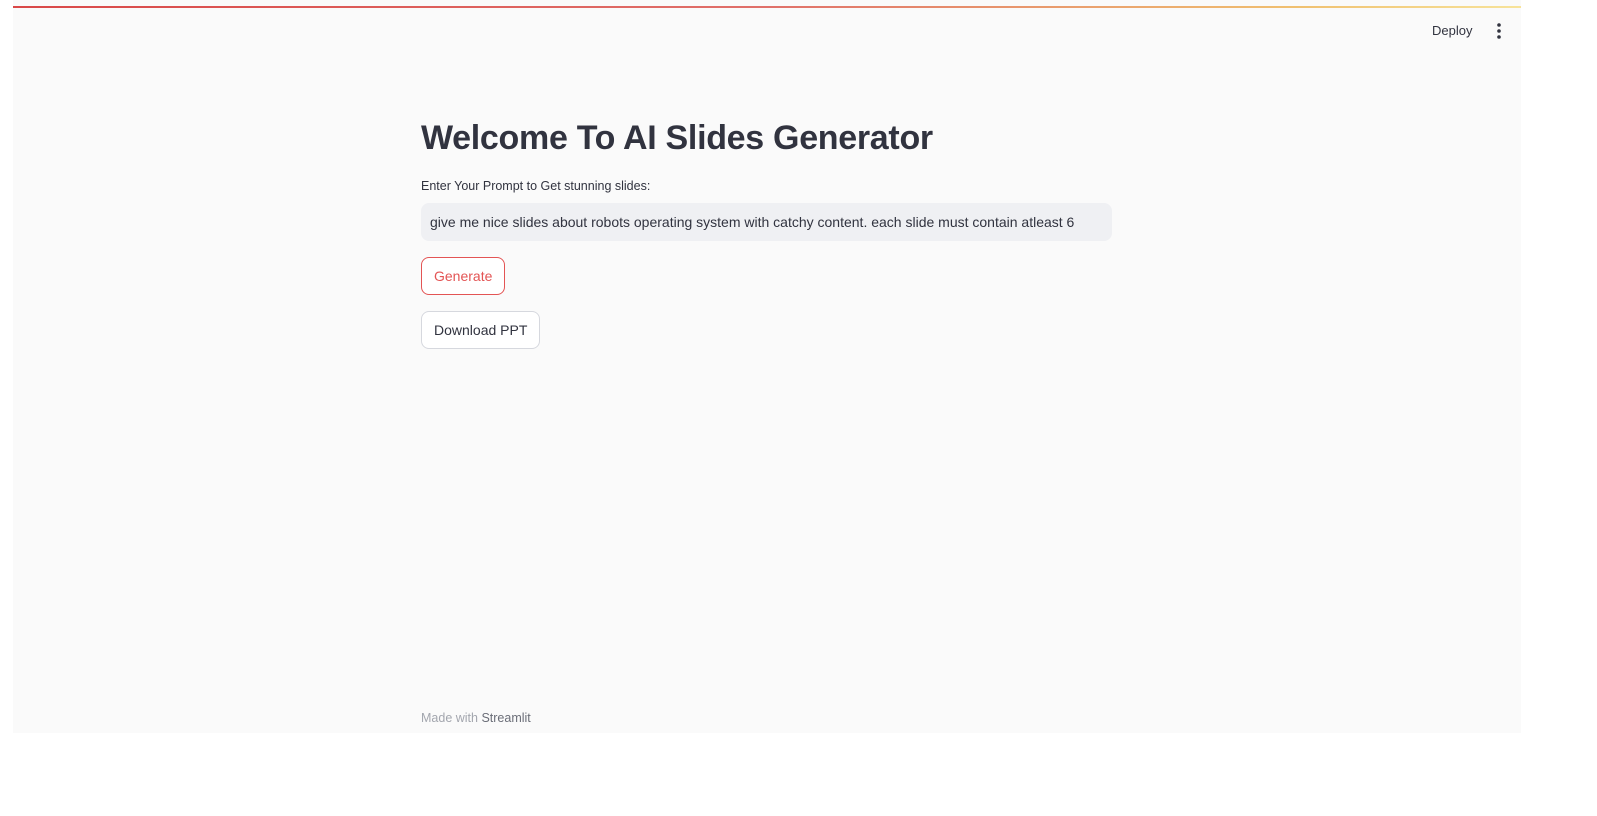  Describe the element at coordinates (451, 718) in the screenshot. I see `footer-prefix: Made with` at that location.